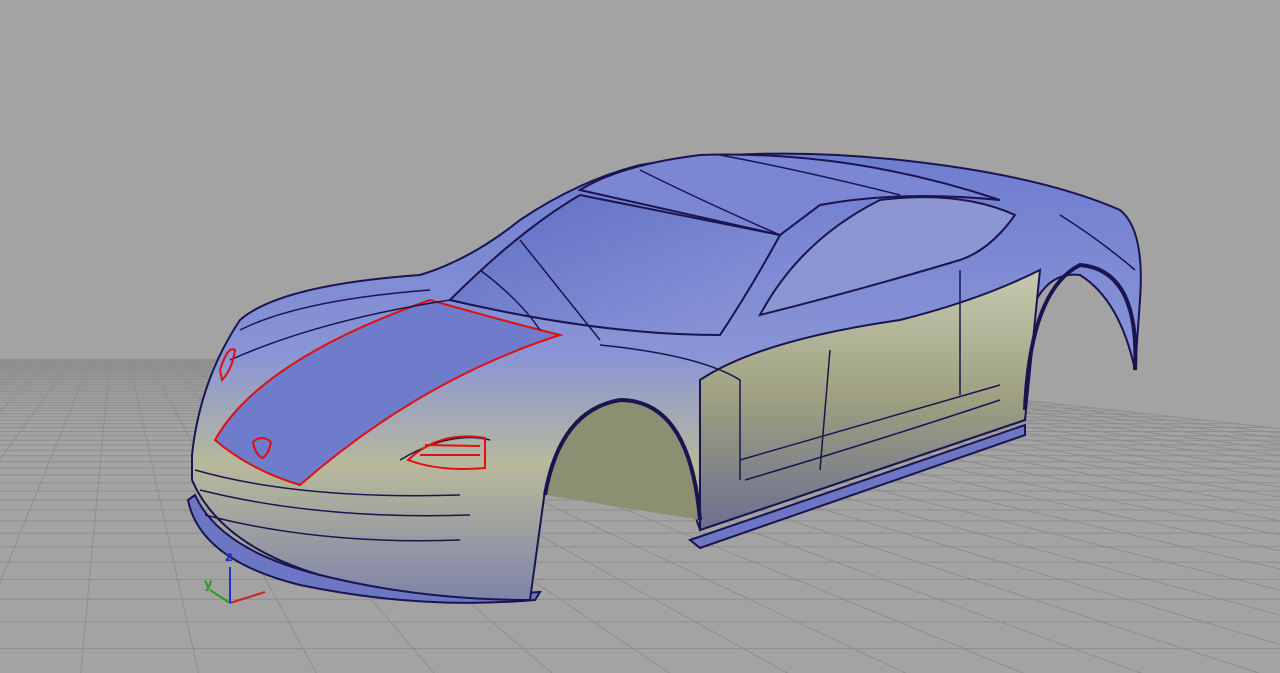 The image size is (1280, 673). I want to click on y-axis-label: y, so click(208, 584).